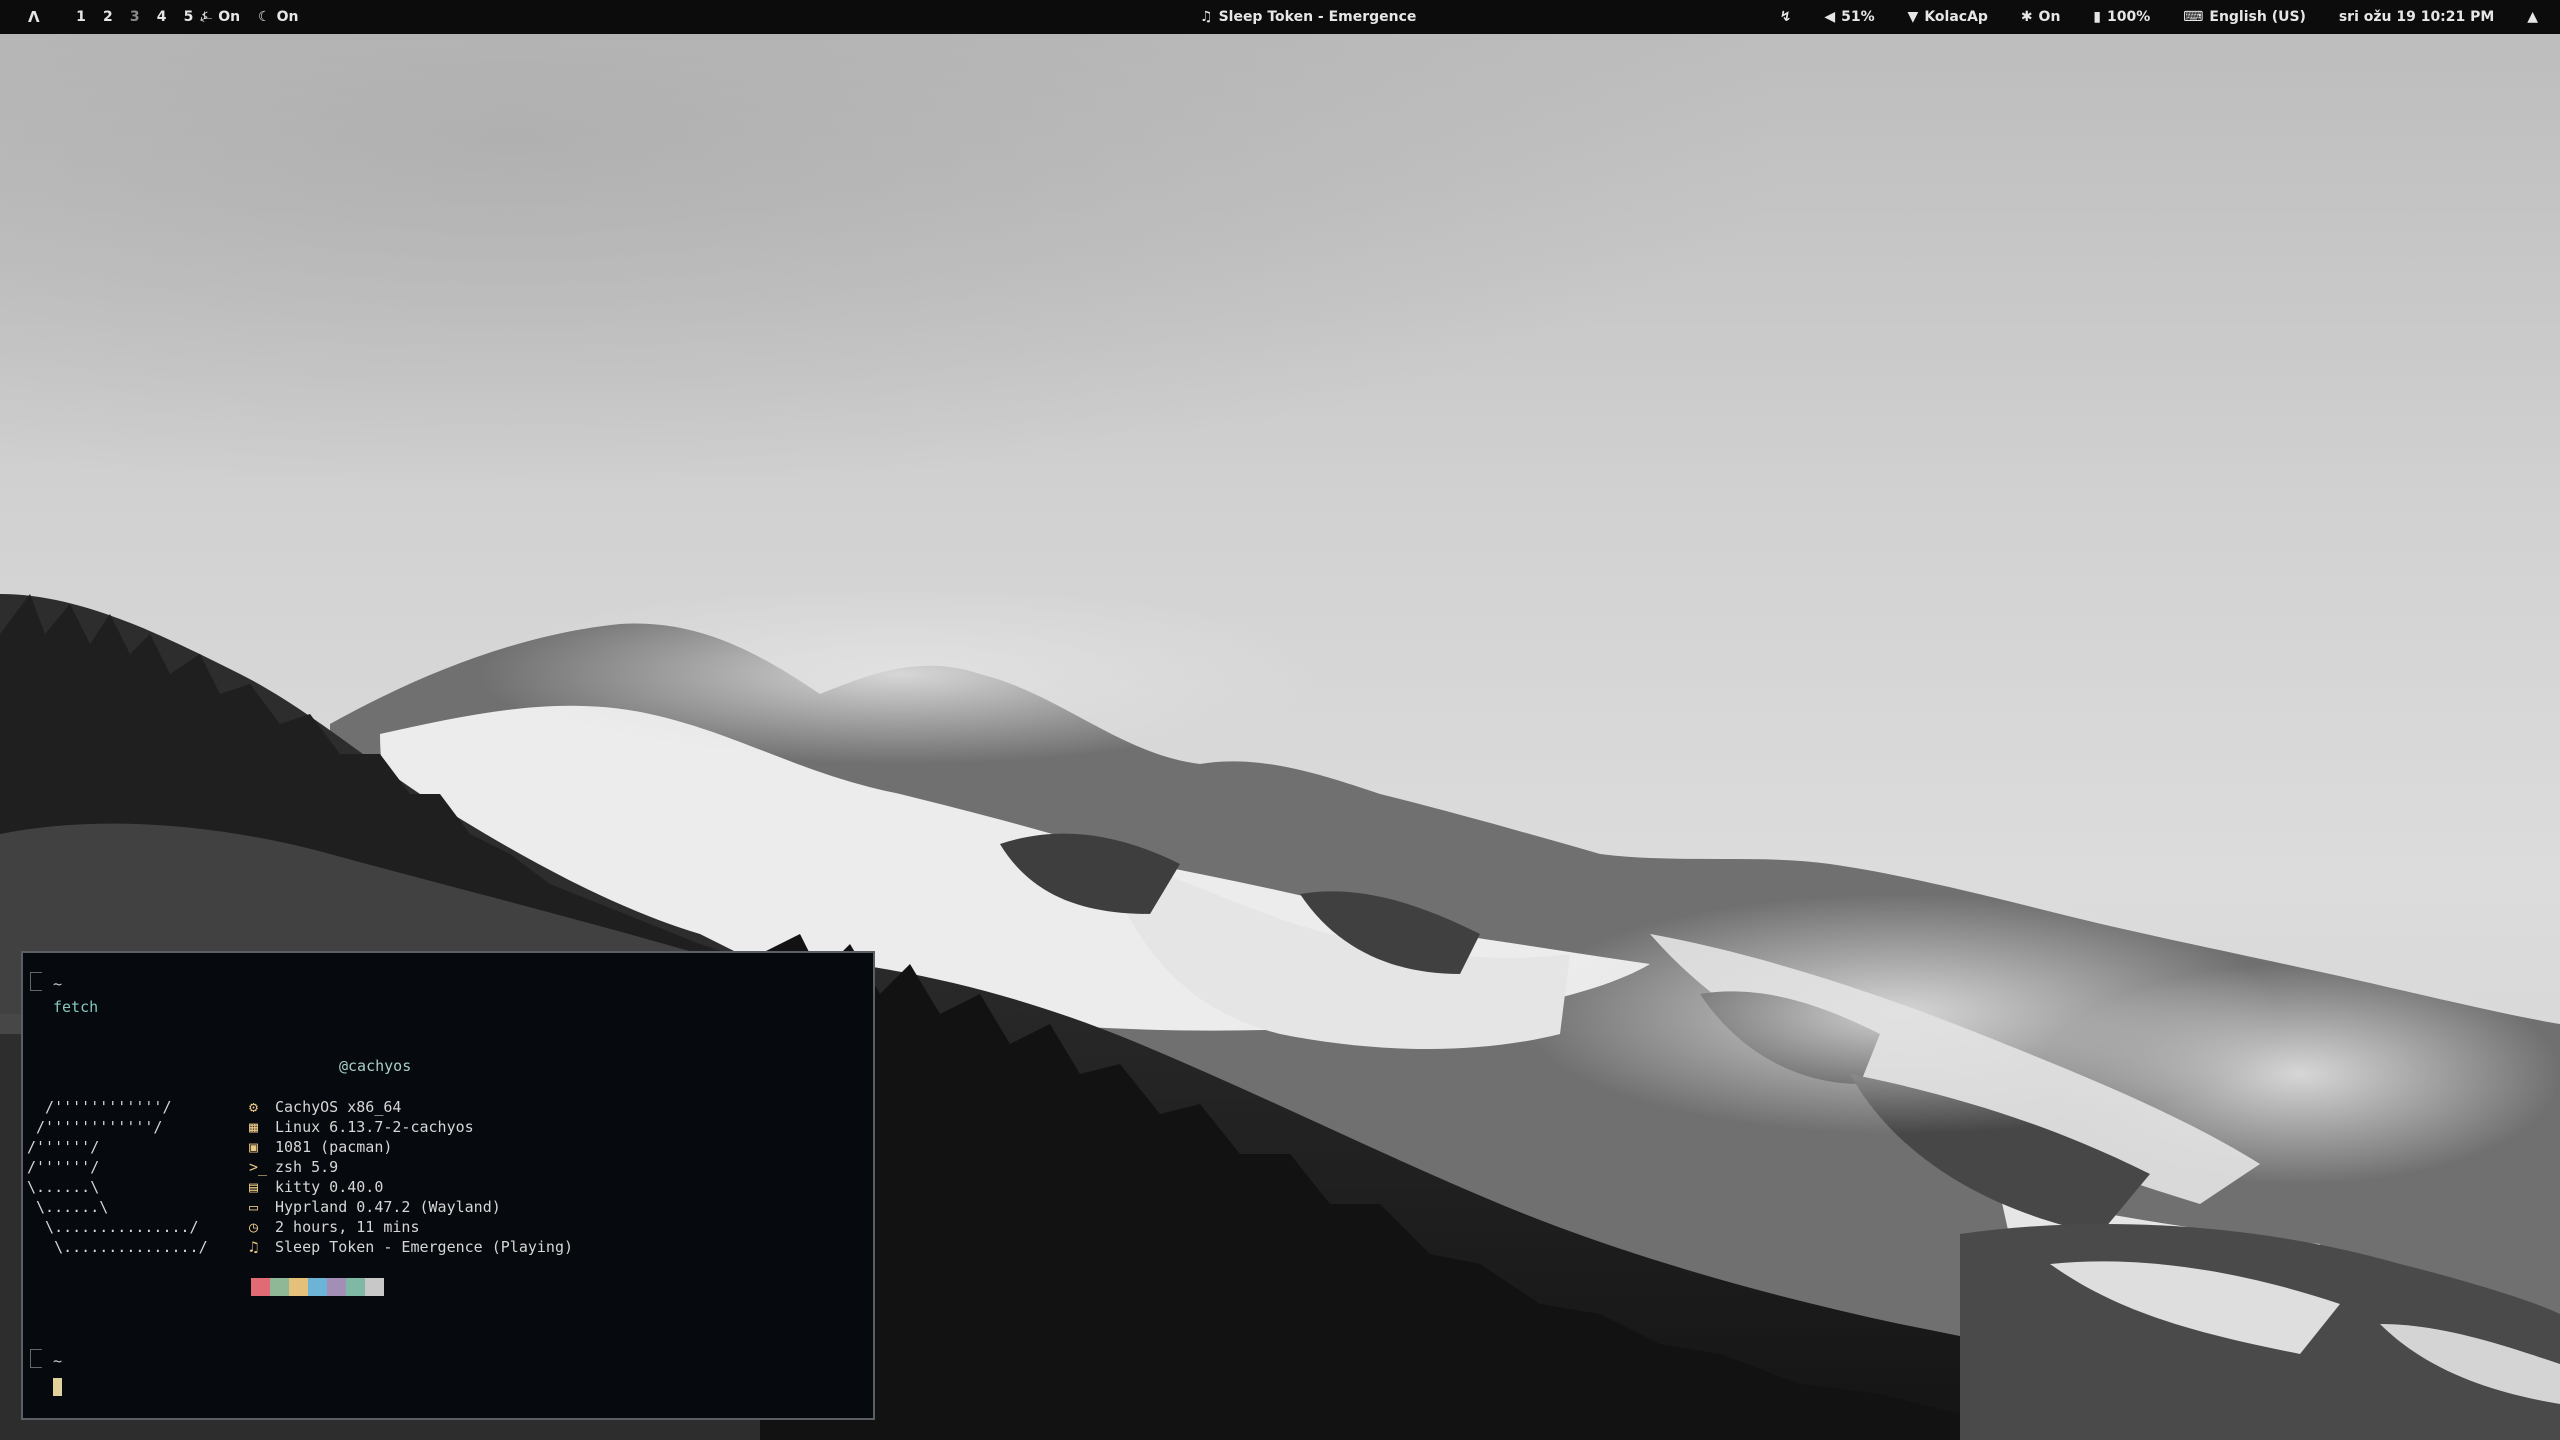 The height and width of the screenshot is (1440, 2560). Describe the element at coordinates (334, 1147) in the screenshot. I see `packages-value: 1081 (pacman)` at that location.